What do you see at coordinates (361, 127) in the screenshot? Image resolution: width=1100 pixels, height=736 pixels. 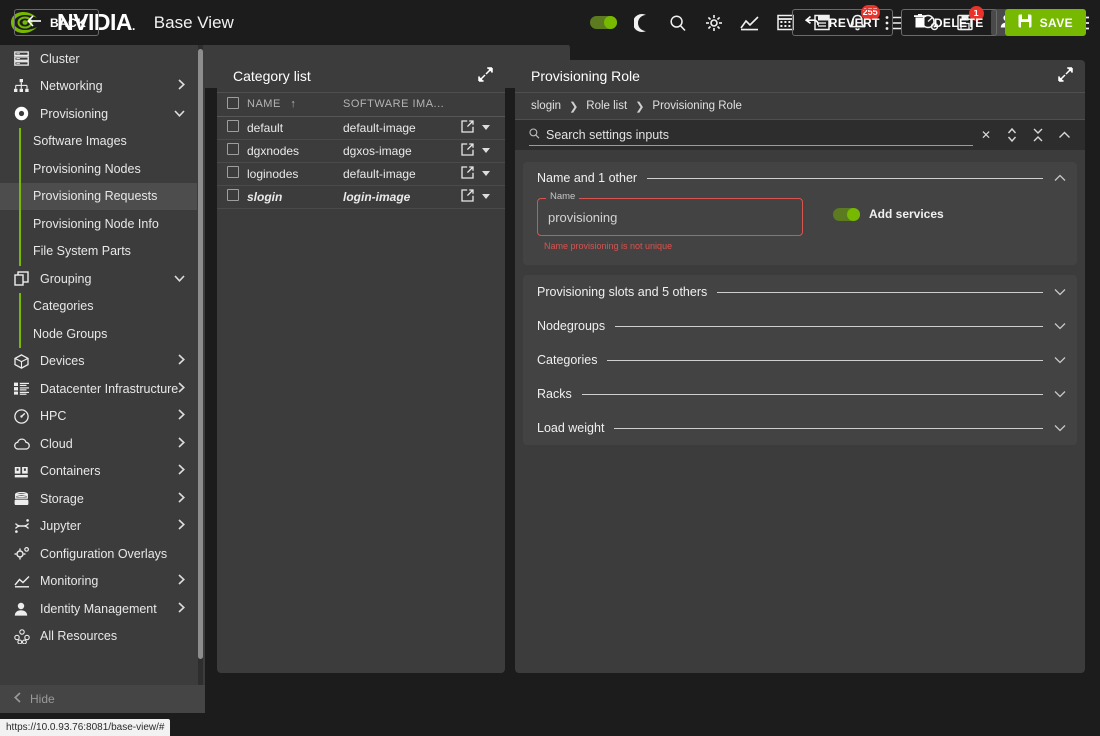 I see `table-row: default default-image` at bounding box center [361, 127].